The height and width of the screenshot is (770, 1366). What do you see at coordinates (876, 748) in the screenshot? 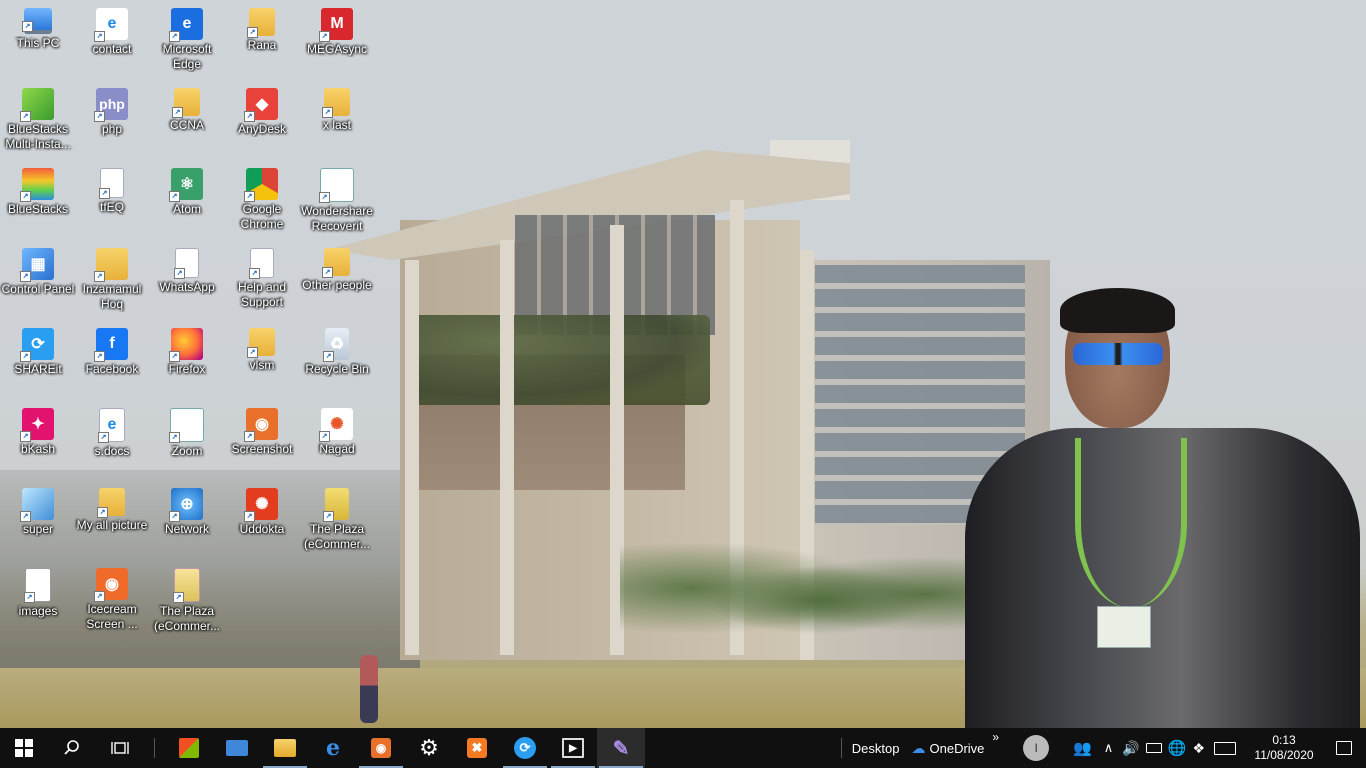
I see `desktop-toolbar: Desktop` at bounding box center [876, 748].